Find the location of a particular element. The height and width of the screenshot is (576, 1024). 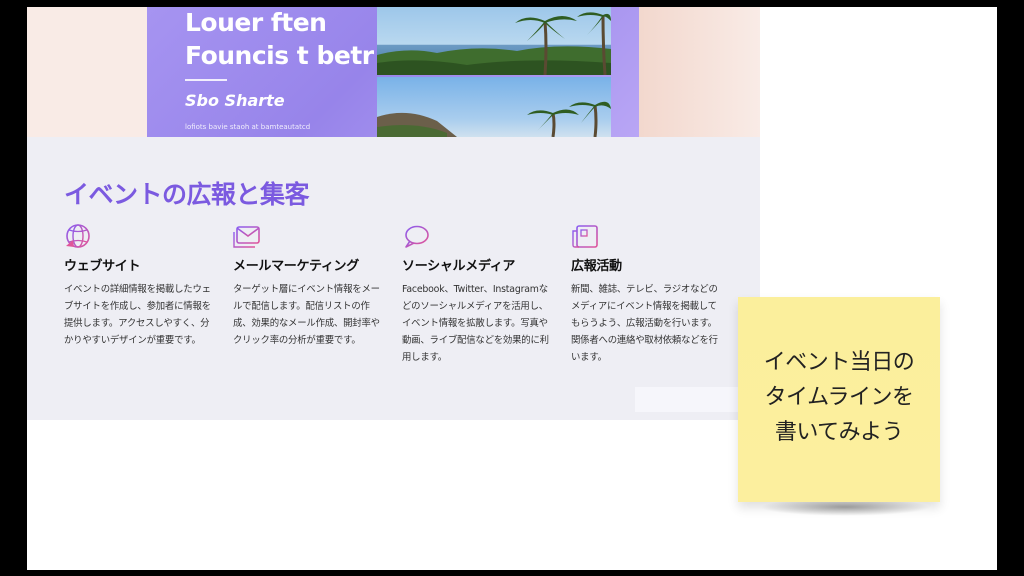

mail-icon is located at coordinates (247, 237).